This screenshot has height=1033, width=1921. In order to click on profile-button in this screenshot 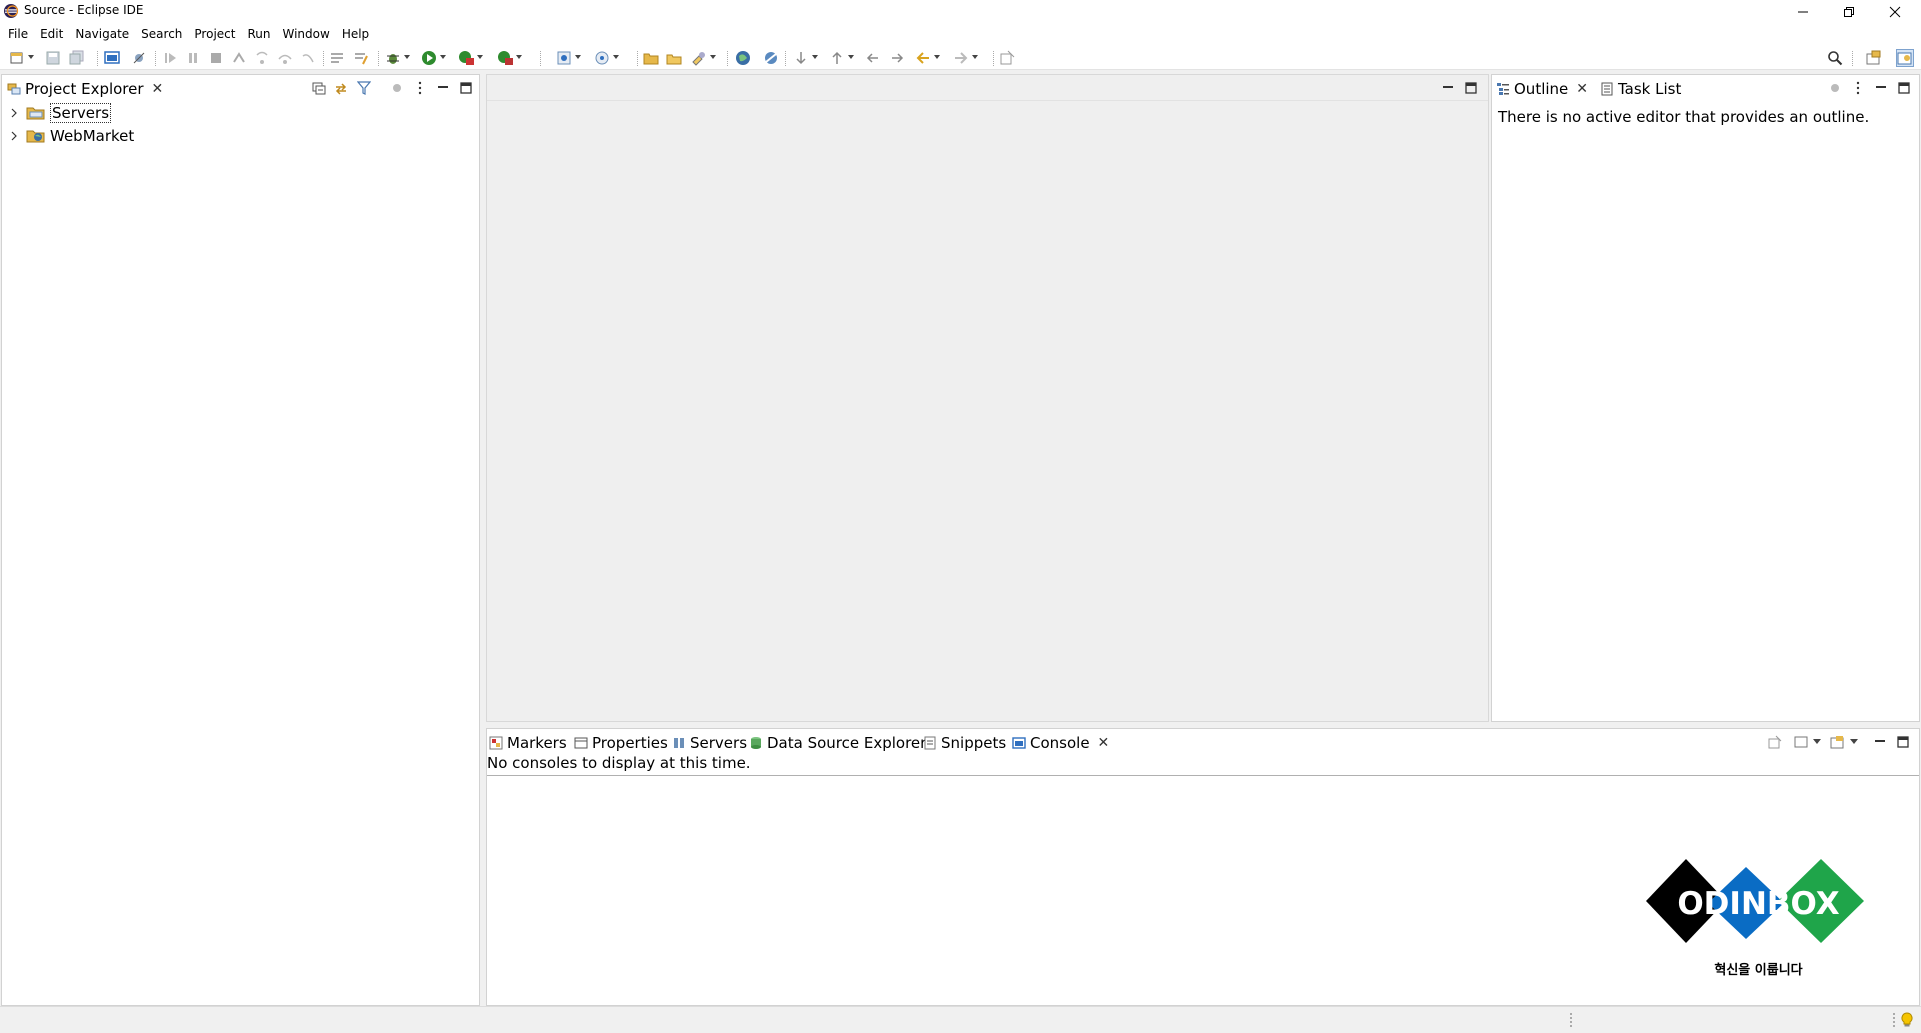, I will do `click(509, 58)`.